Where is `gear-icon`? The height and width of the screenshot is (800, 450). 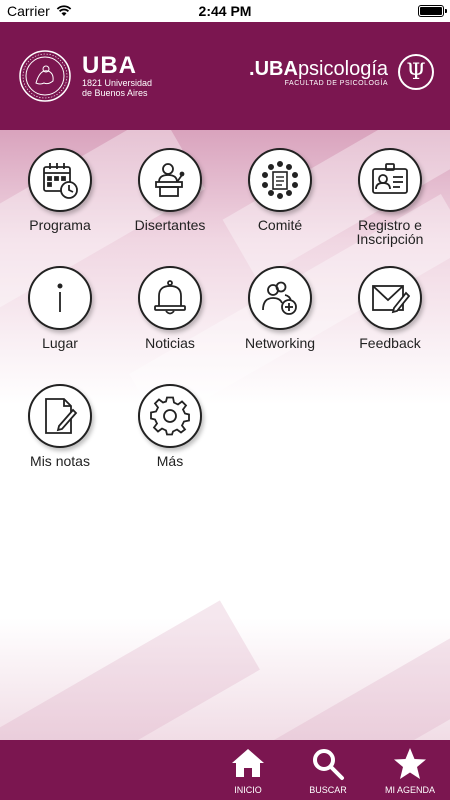
gear-icon is located at coordinates (170, 416).